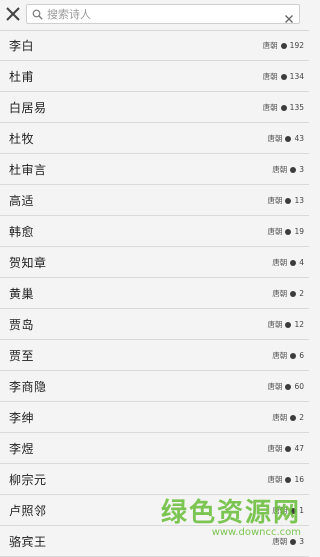 The width and height of the screenshot is (320, 557). I want to click on poet-row: 李商隐 唐朝 60, so click(154, 386).